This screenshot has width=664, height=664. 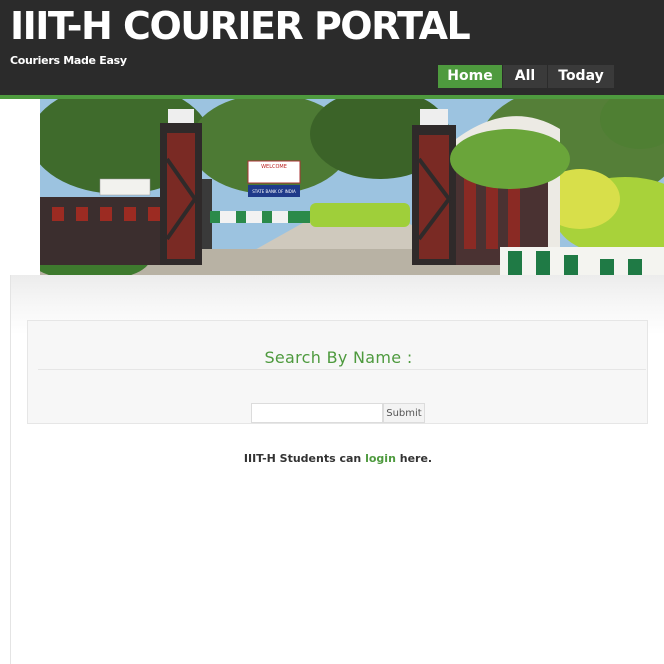 What do you see at coordinates (342, 369) in the screenshot?
I see `search-divider` at bounding box center [342, 369].